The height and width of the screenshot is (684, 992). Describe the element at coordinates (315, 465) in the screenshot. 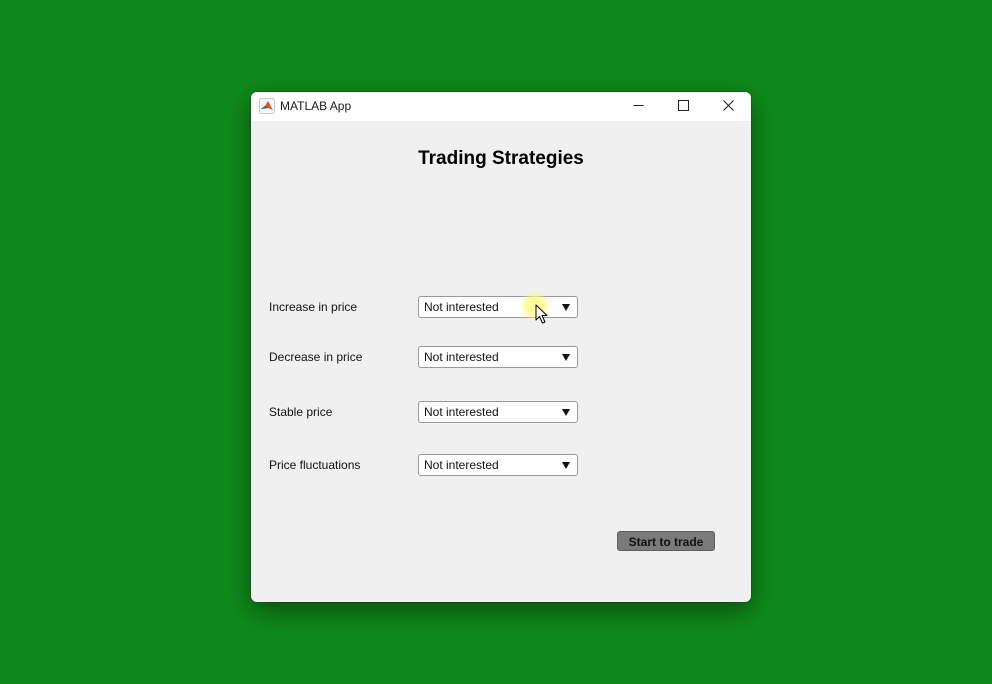

I see `price-fluctuations-label: Price fluctuations` at that location.